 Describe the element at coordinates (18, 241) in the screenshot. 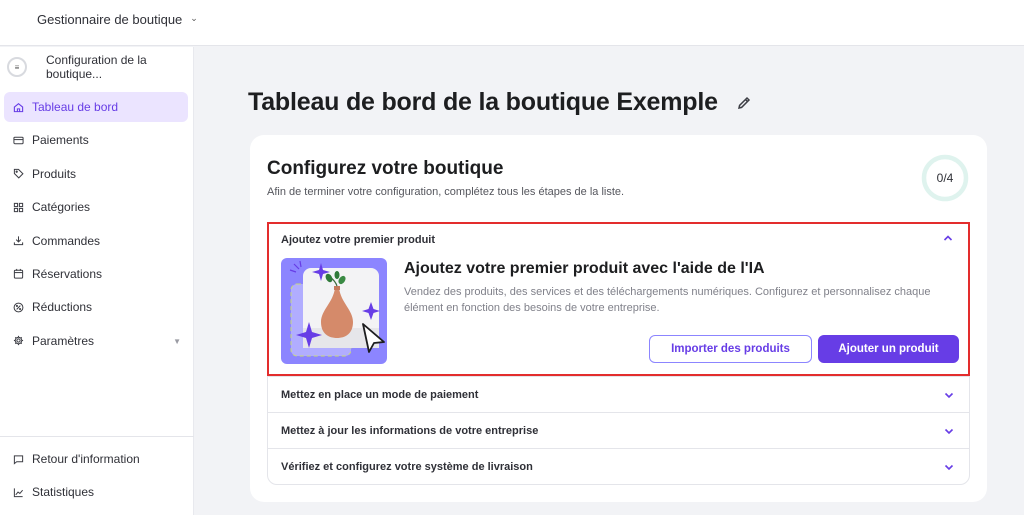

I see `download-tray-icon` at that location.